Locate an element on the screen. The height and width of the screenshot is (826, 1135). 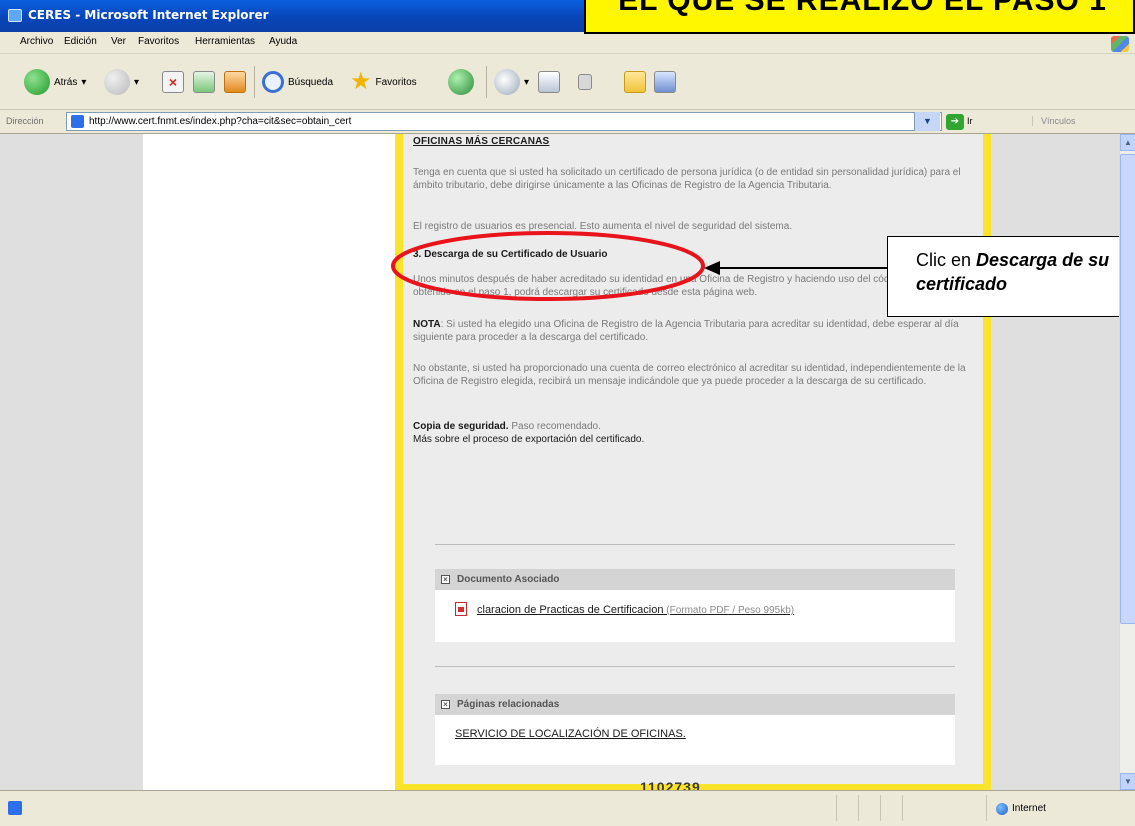
scroll-up-icon: ▲ is located at coordinates (1127, 142).